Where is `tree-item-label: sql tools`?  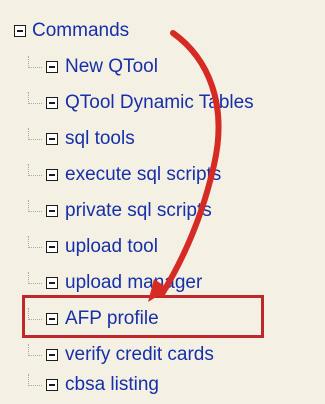
tree-item-label: sql tools is located at coordinates (100, 139).